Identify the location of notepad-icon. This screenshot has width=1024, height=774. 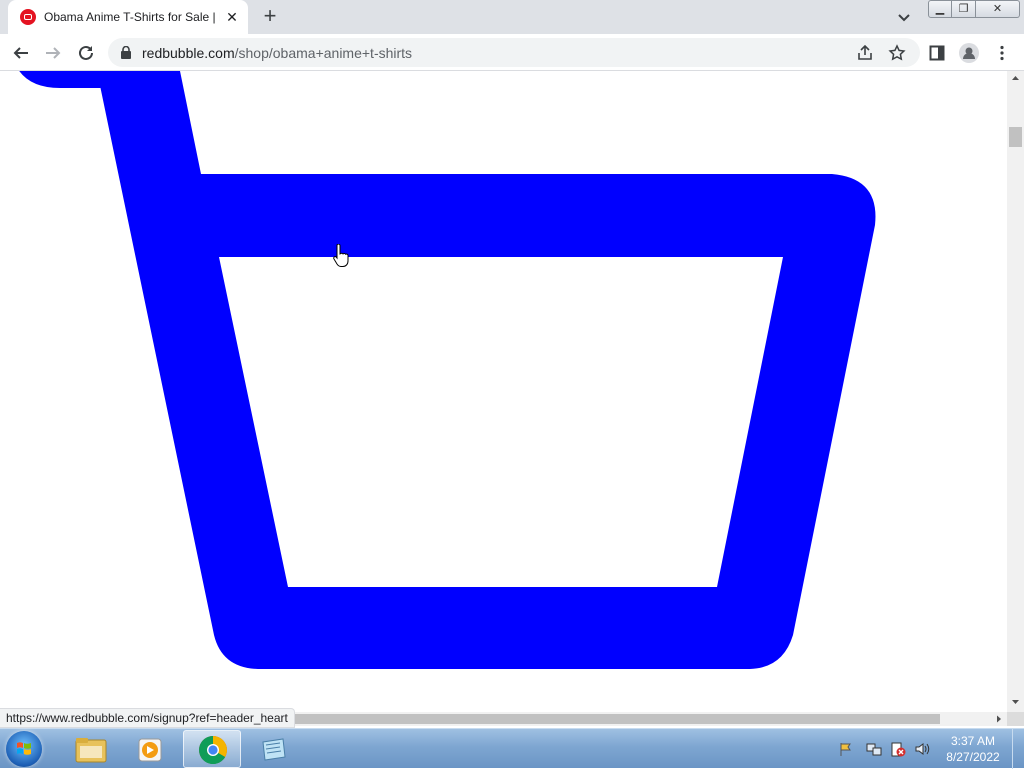
(274, 749).